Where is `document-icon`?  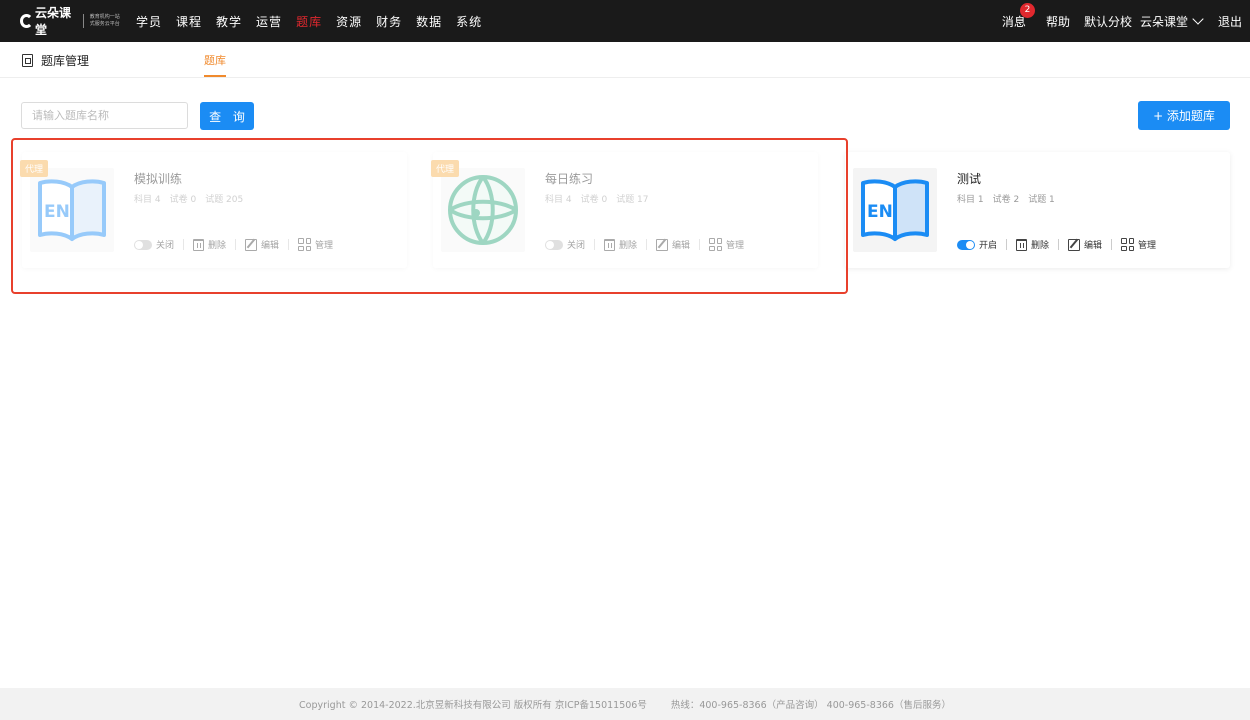
document-icon is located at coordinates (27, 60).